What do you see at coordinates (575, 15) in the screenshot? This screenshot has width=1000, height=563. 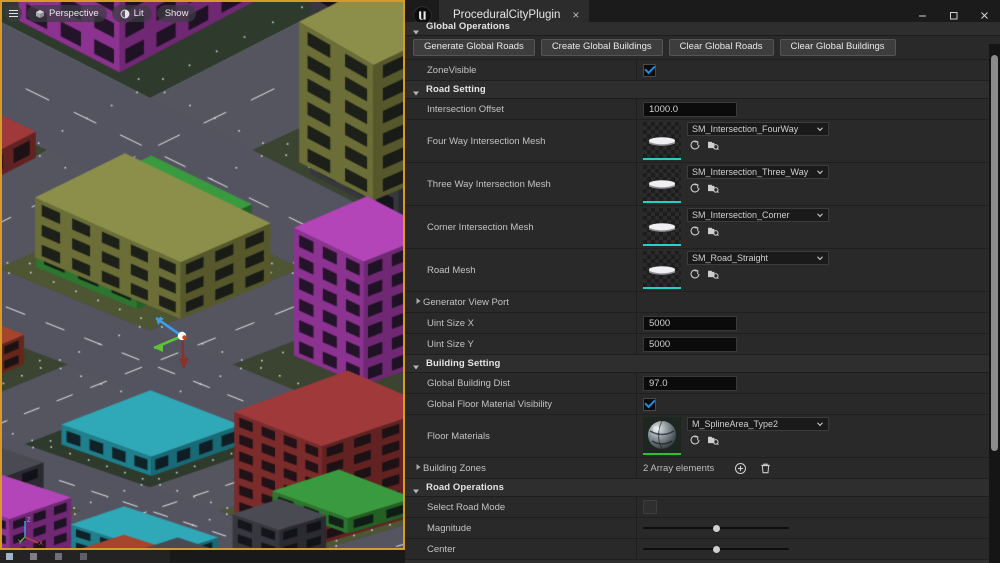 I see `tab-close-icon: ×` at bounding box center [575, 15].